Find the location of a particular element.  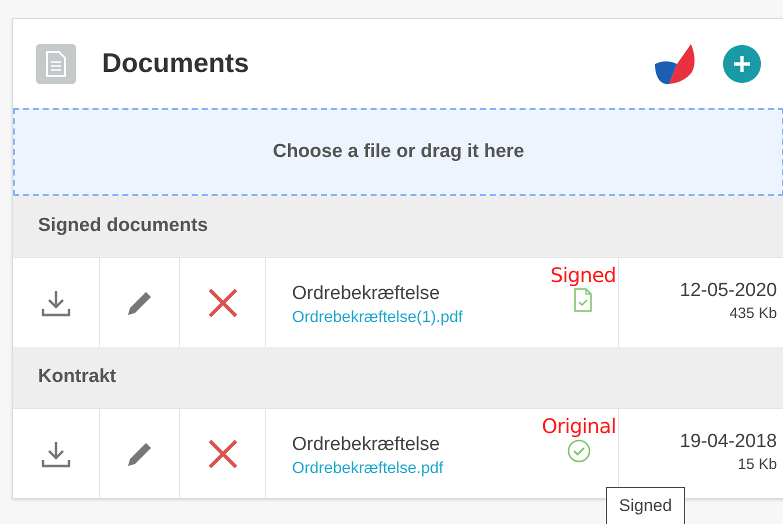

check-circle-icon is located at coordinates (578, 451).